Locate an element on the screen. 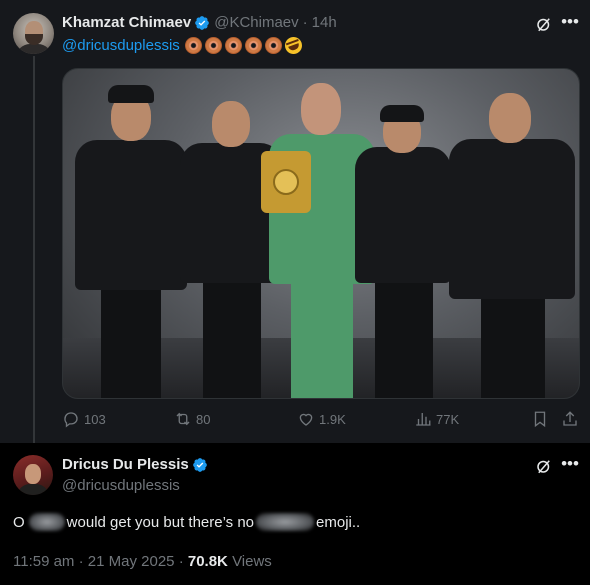 This screenshot has width=590, height=585. tweet-text: @dricusduplessis is located at coordinates (183, 45).